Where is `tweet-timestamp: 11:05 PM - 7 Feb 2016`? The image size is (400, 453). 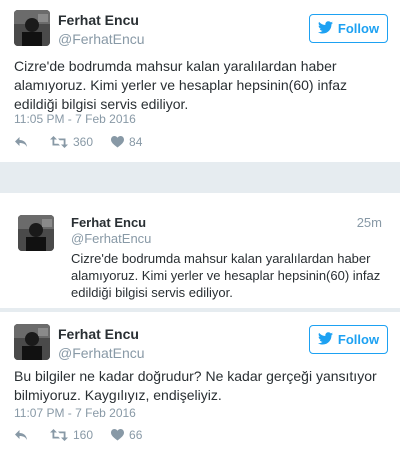 tweet-timestamp: 11:05 PM - 7 Feb 2016 is located at coordinates (75, 119).